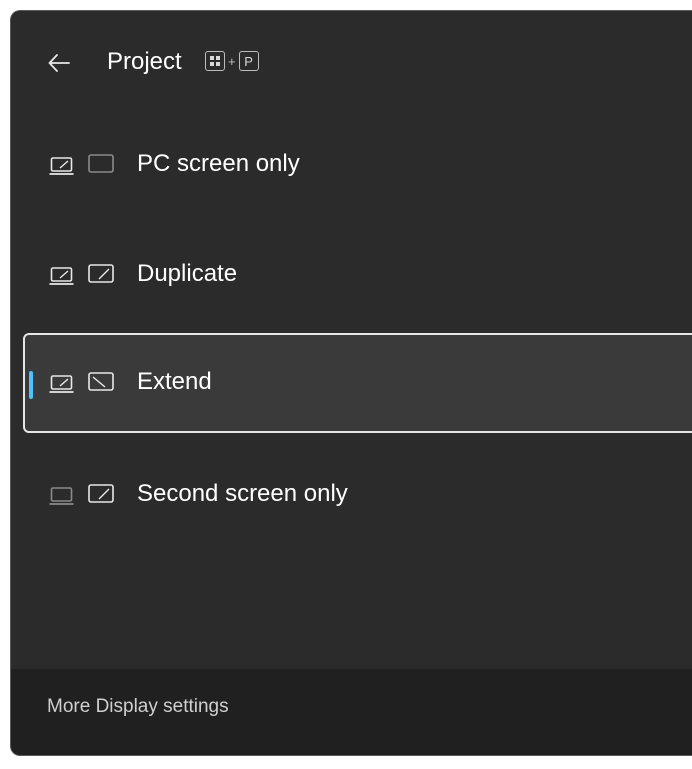 The height and width of the screenshot is (769, 692). I want to click on option-label: Second screen only, so click(242, 493).